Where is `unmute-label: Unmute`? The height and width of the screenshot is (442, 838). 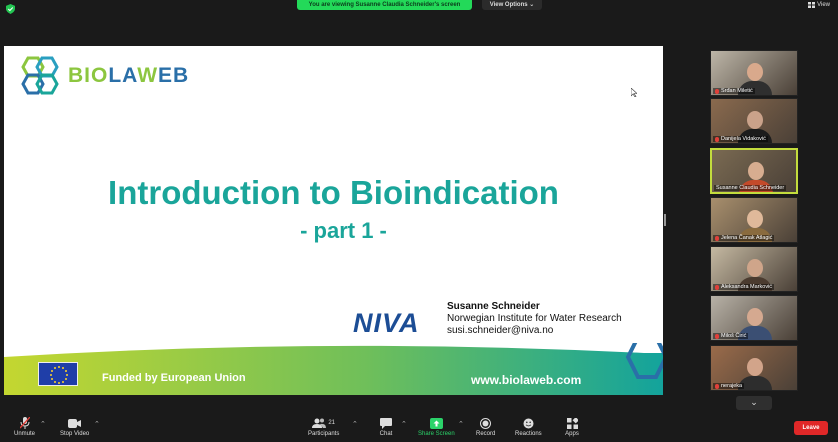
unmute-label: Unmute is located at coordinates (25, 434).